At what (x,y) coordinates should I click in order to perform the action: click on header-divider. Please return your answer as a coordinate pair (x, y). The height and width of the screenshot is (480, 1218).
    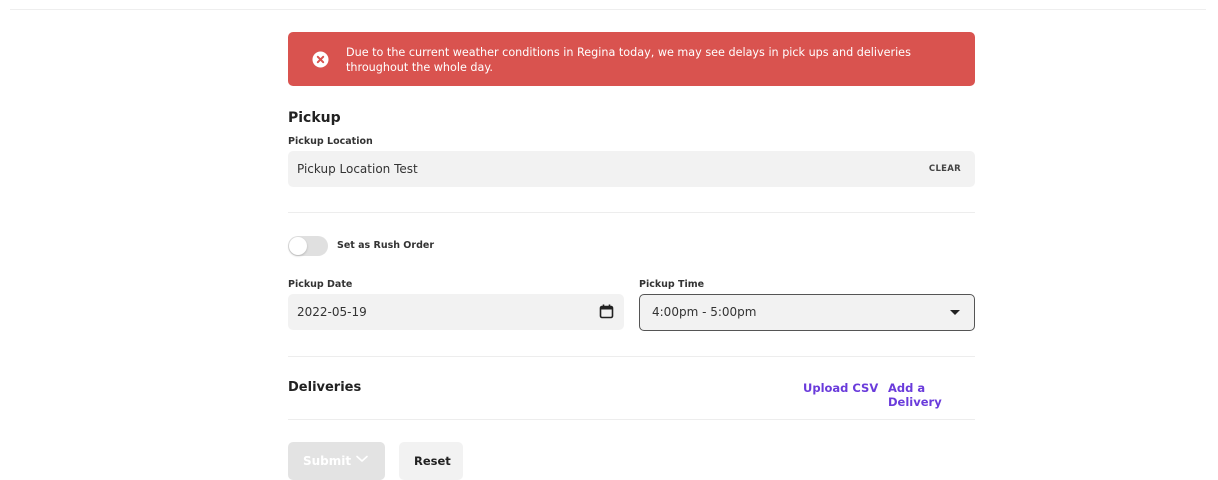
    Looking at the image, I should click on (608, 9).